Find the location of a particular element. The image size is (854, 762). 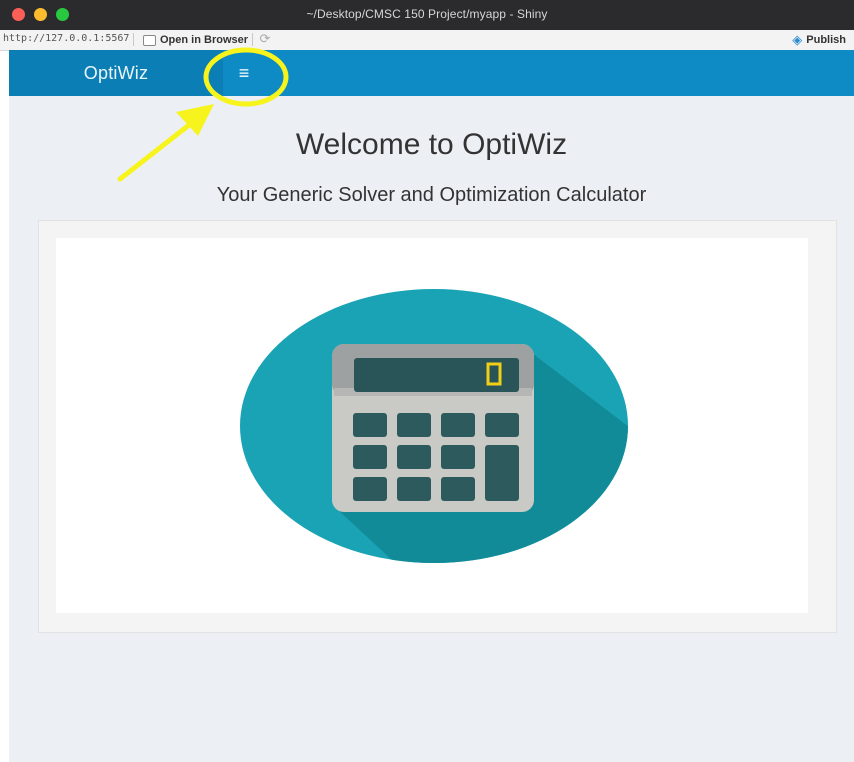

url-text: http://127.0.0.1:5567 is located at coordinates (66, 38).